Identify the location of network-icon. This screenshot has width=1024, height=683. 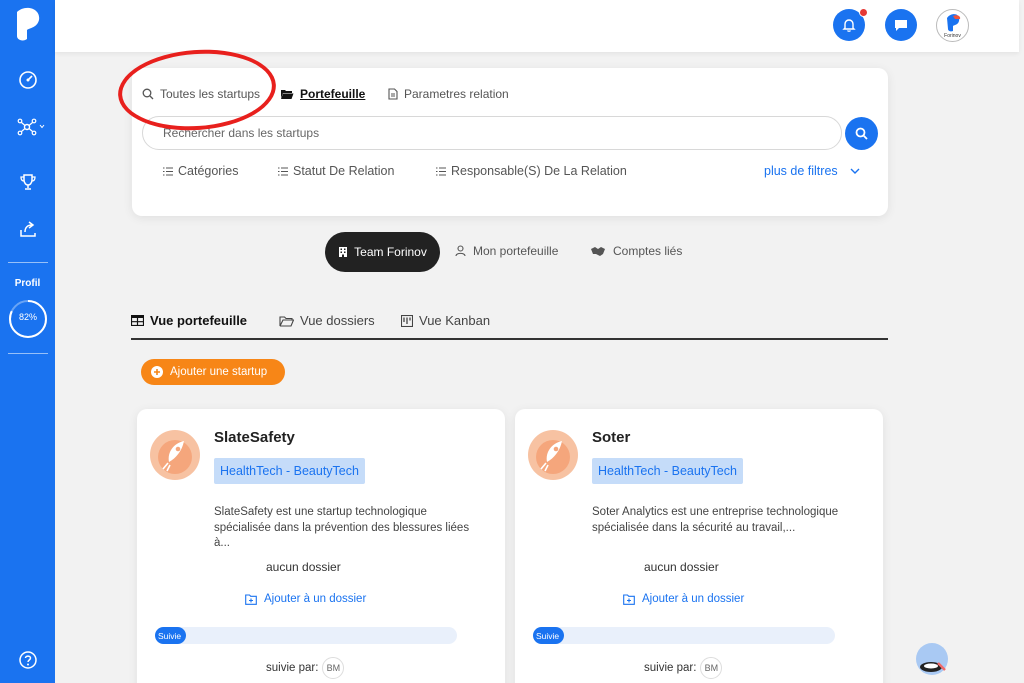
(32, 127).